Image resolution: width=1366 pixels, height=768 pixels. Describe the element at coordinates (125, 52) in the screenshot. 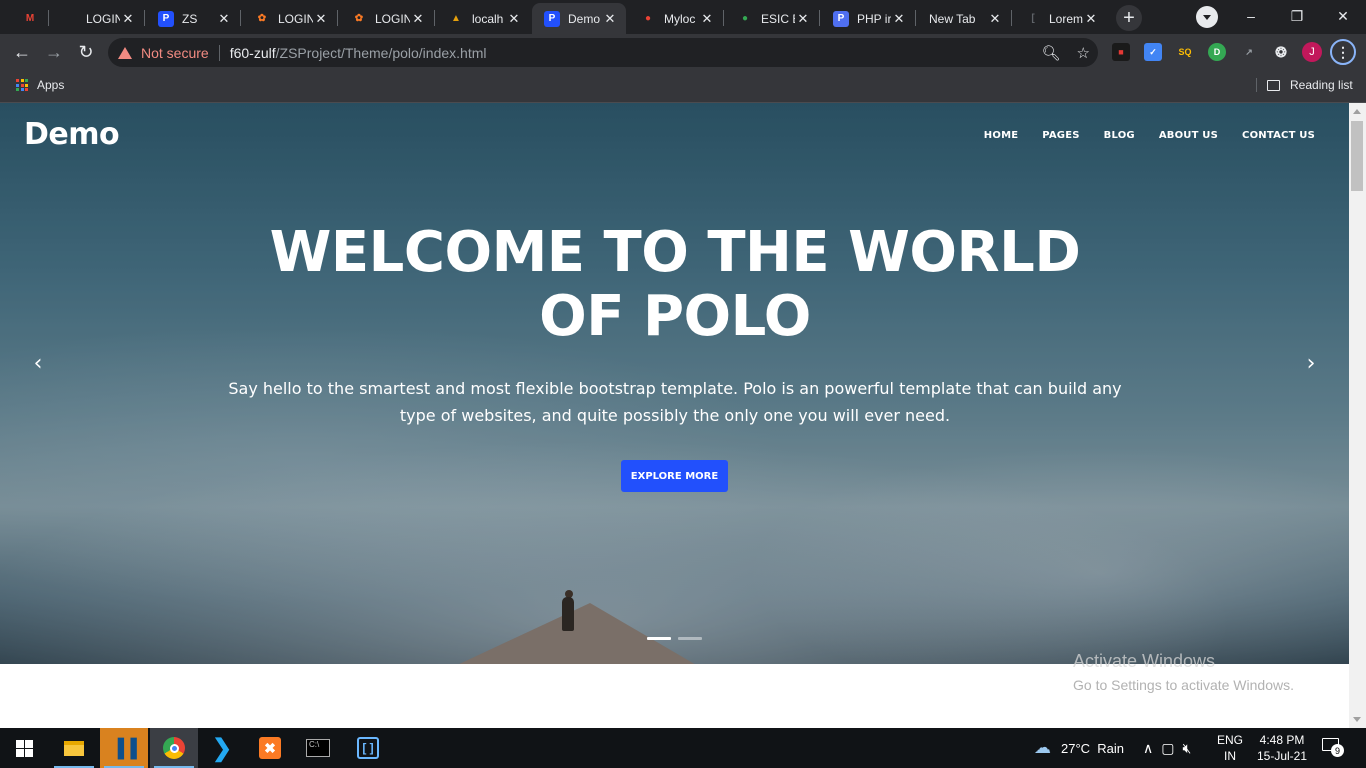

I see `warning-icon` at that location.